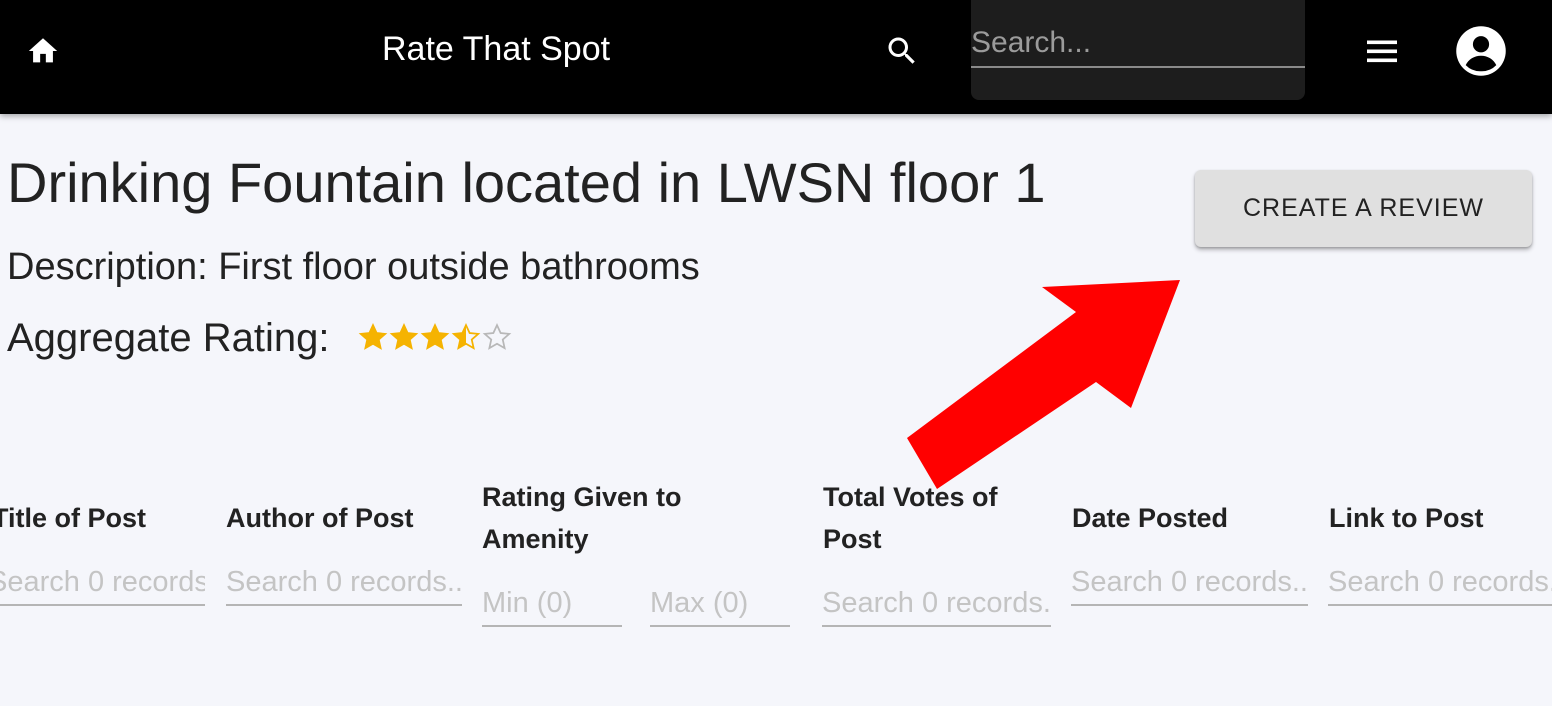 Image resolution: width=1552 pixels, height=706 pixels. What do you see at coordinates (552, 604) in the screenshot?
I see `rating-min-input` at bounding box center [552, 604].